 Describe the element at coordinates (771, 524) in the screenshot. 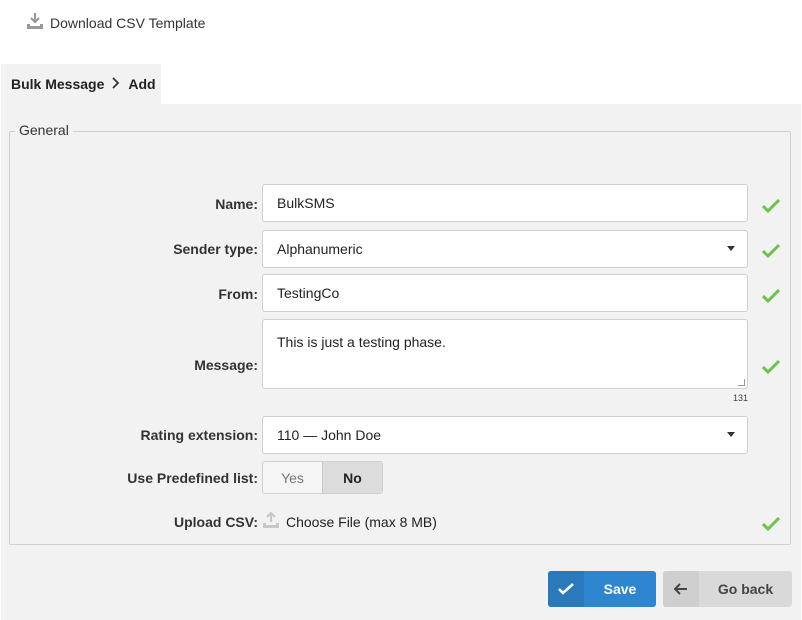

I see `upload-csv-valid-check-icon` at that location.